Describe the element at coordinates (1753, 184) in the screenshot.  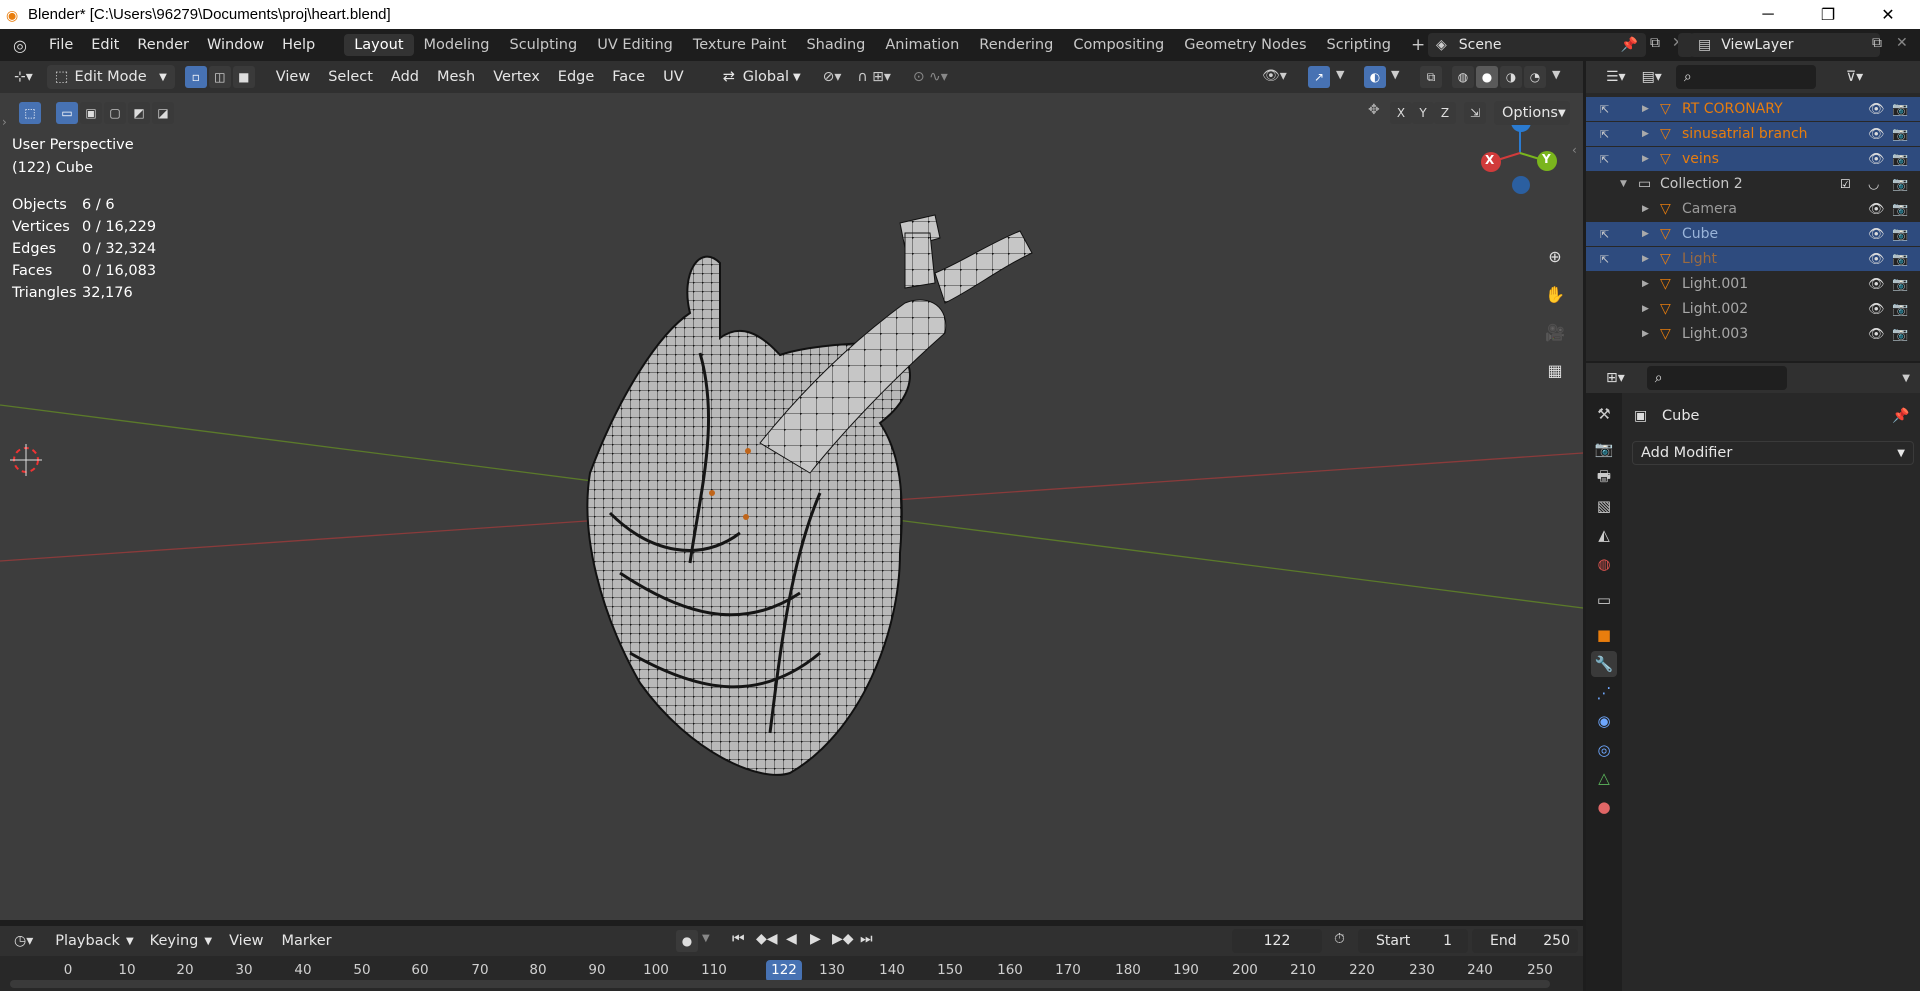
I see `outliner-row: ▼ ▭ Collection 2 ☑ ◡ 📷` at that location.